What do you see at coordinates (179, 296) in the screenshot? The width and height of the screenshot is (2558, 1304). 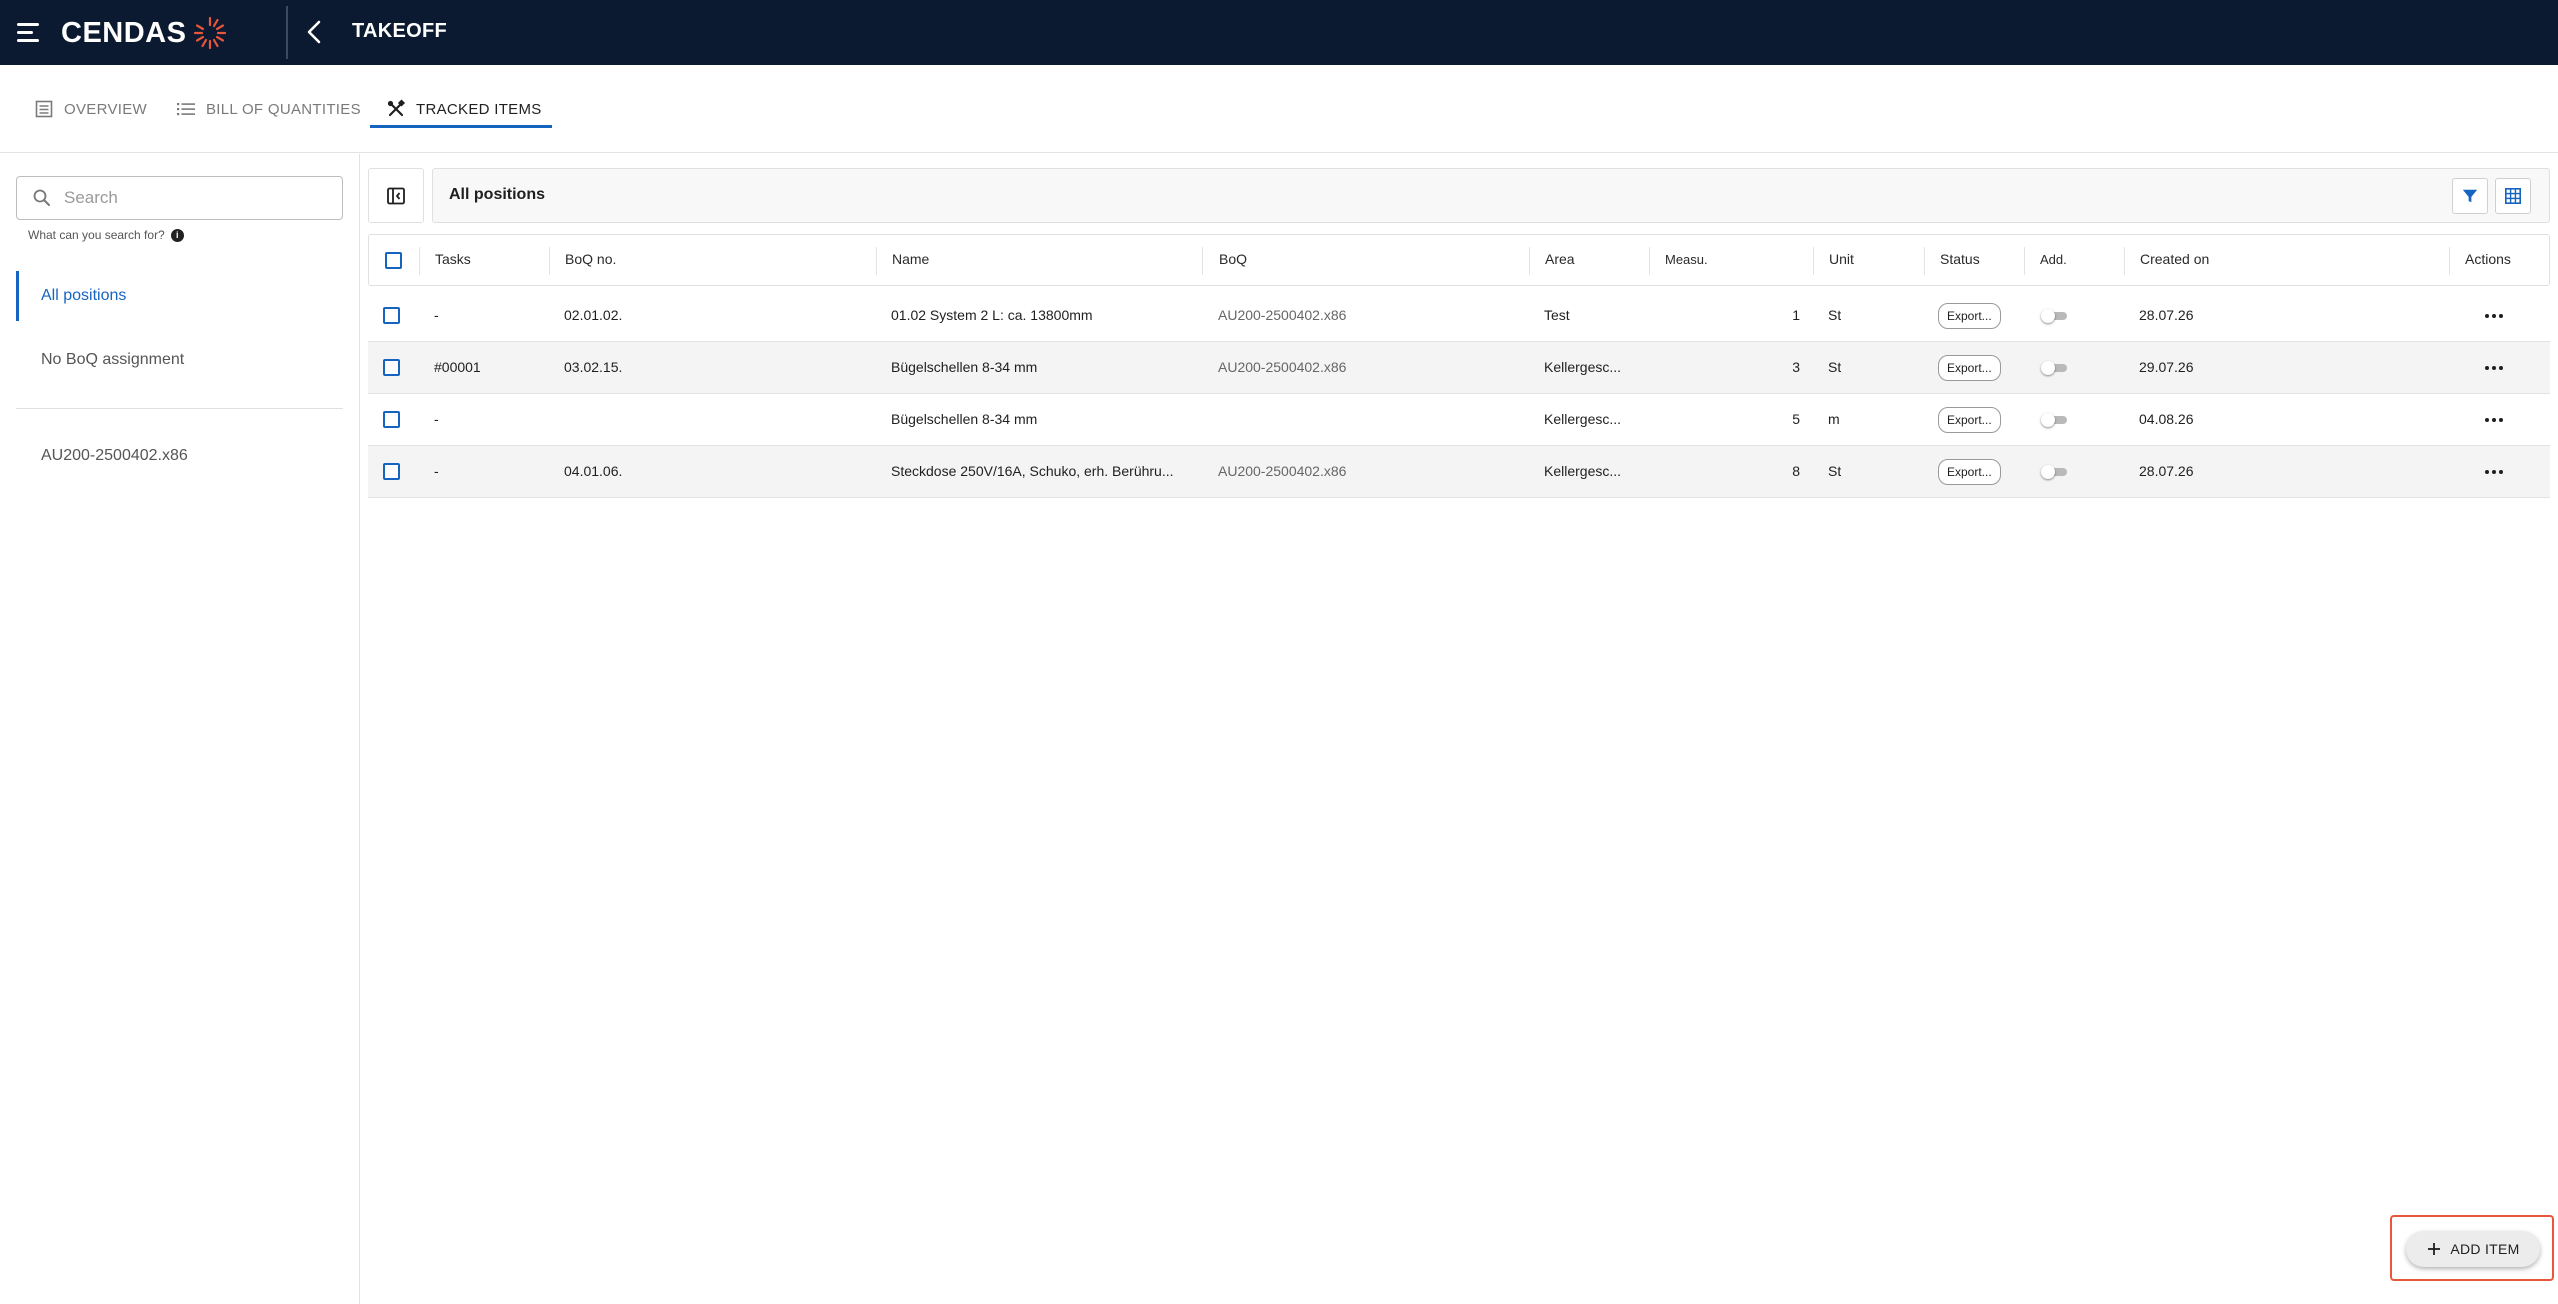 I see `sidebar-item-all-positions: All positions` at bounding box center [179, 296].